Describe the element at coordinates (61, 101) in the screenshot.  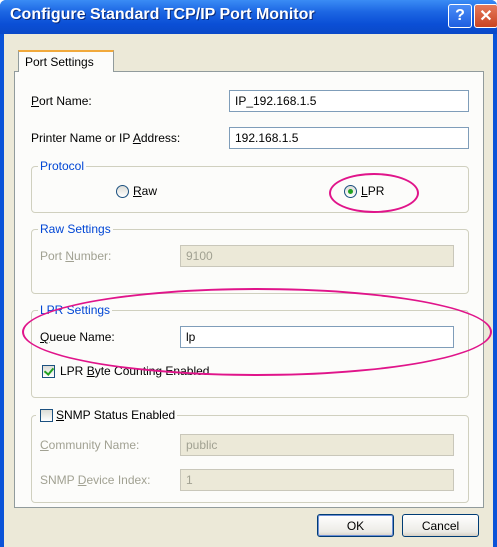
I see `port-name-label: Port Name:` at that location.